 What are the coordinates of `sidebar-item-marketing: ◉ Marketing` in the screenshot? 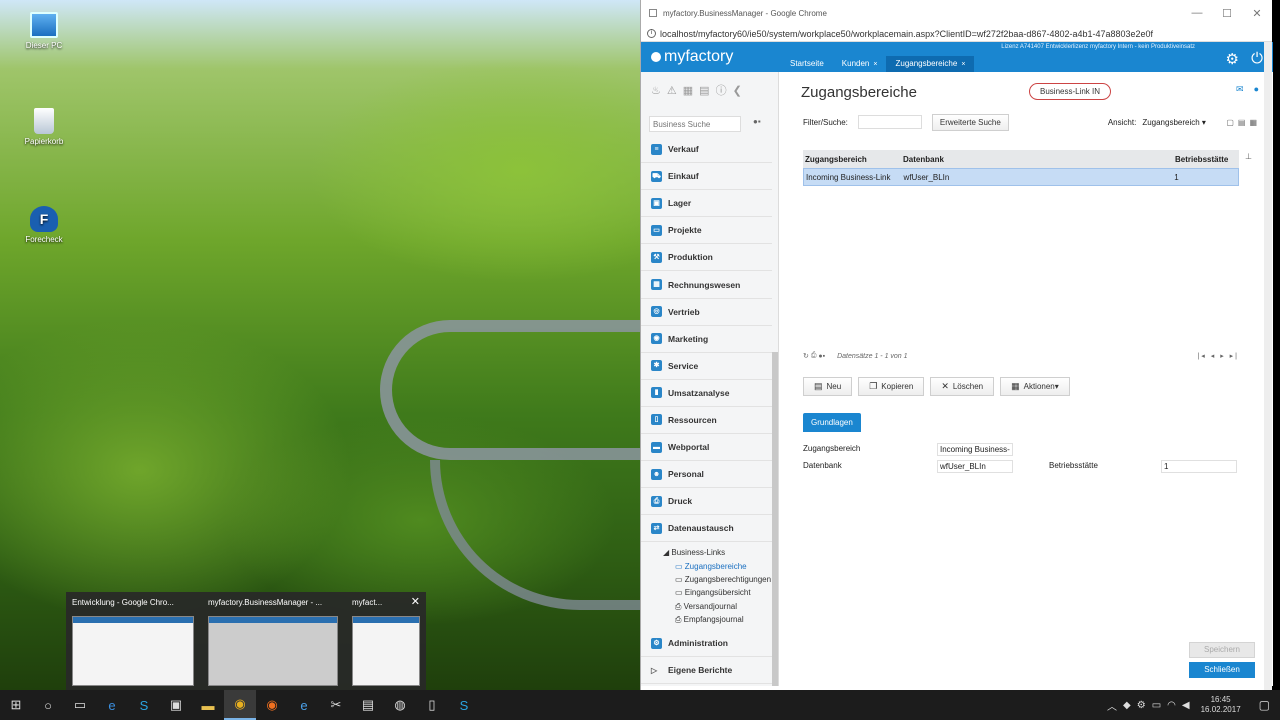 It's located at (706, 339).